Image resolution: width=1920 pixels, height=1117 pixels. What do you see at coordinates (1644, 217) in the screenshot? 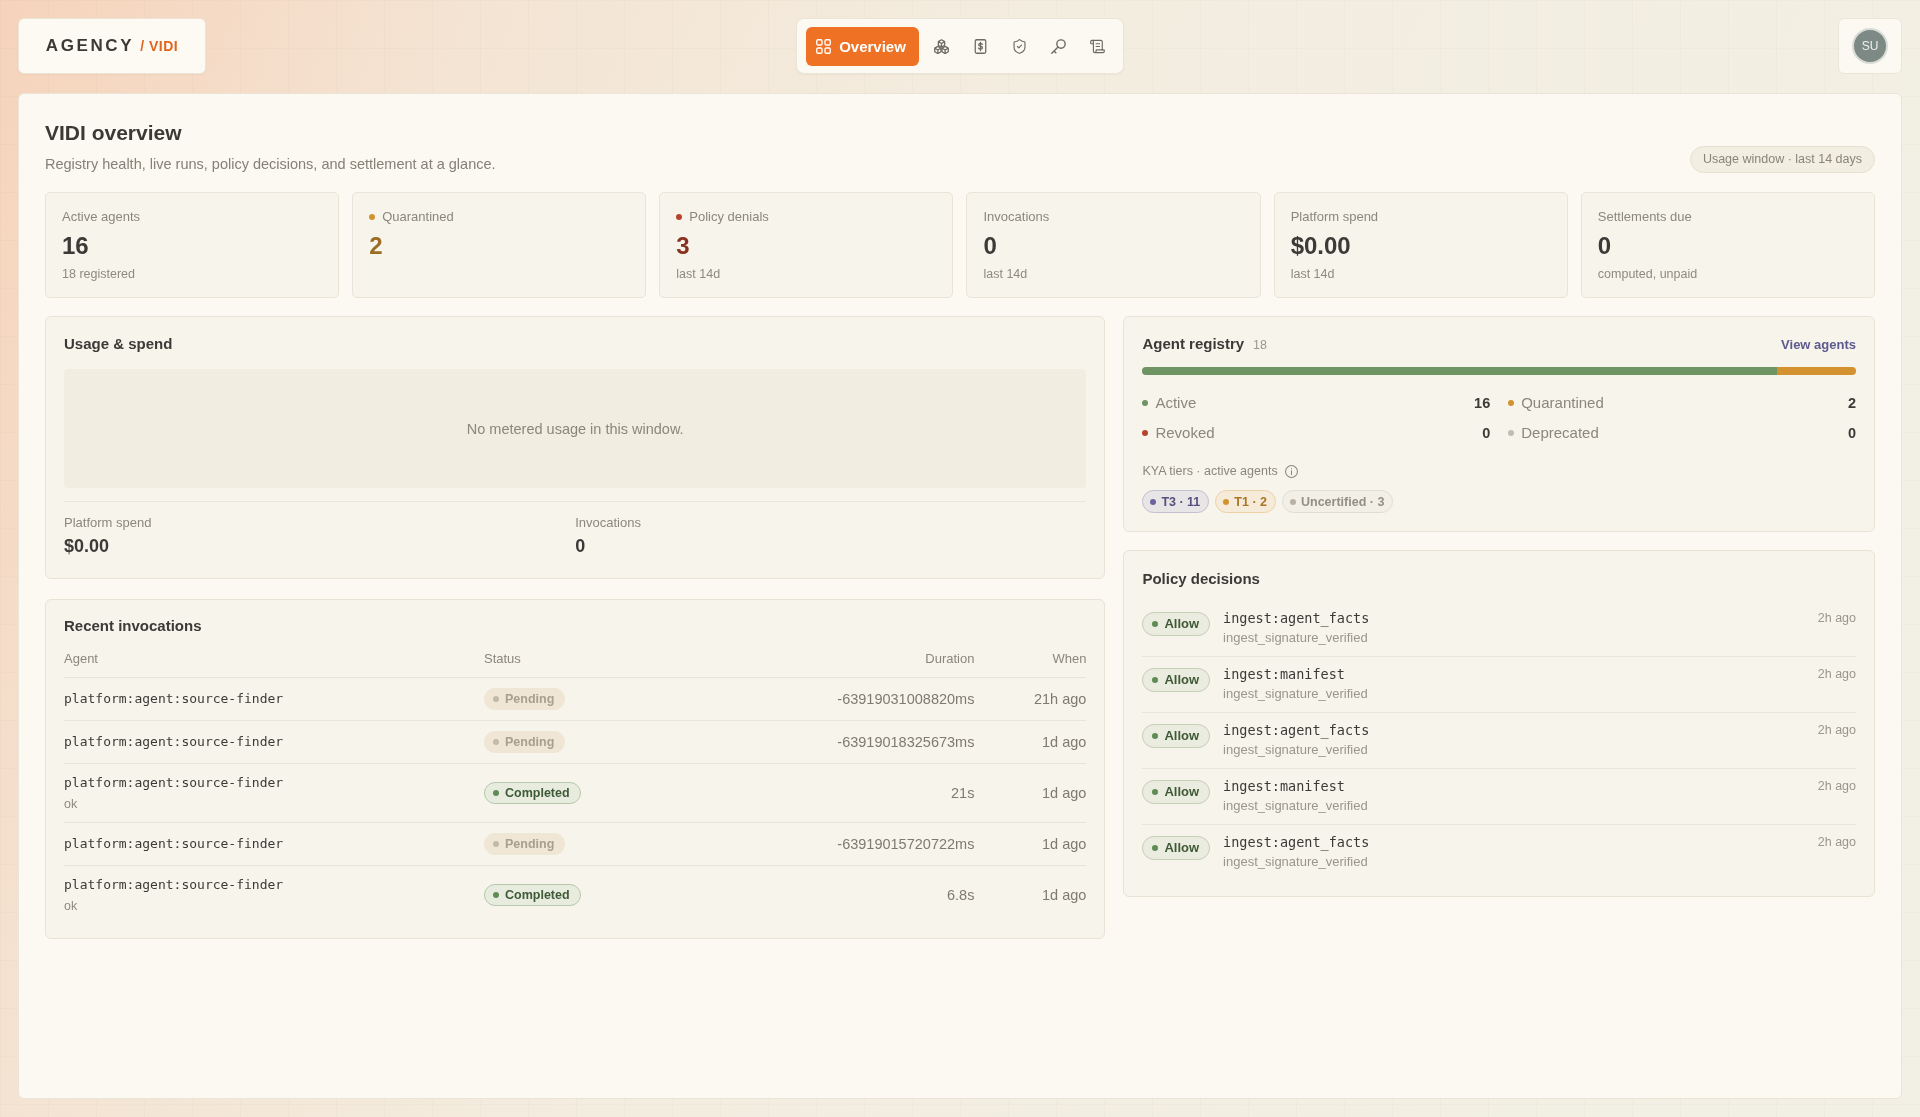
I see `stat-label: Settlements due` at bounding box center [1644, 217].